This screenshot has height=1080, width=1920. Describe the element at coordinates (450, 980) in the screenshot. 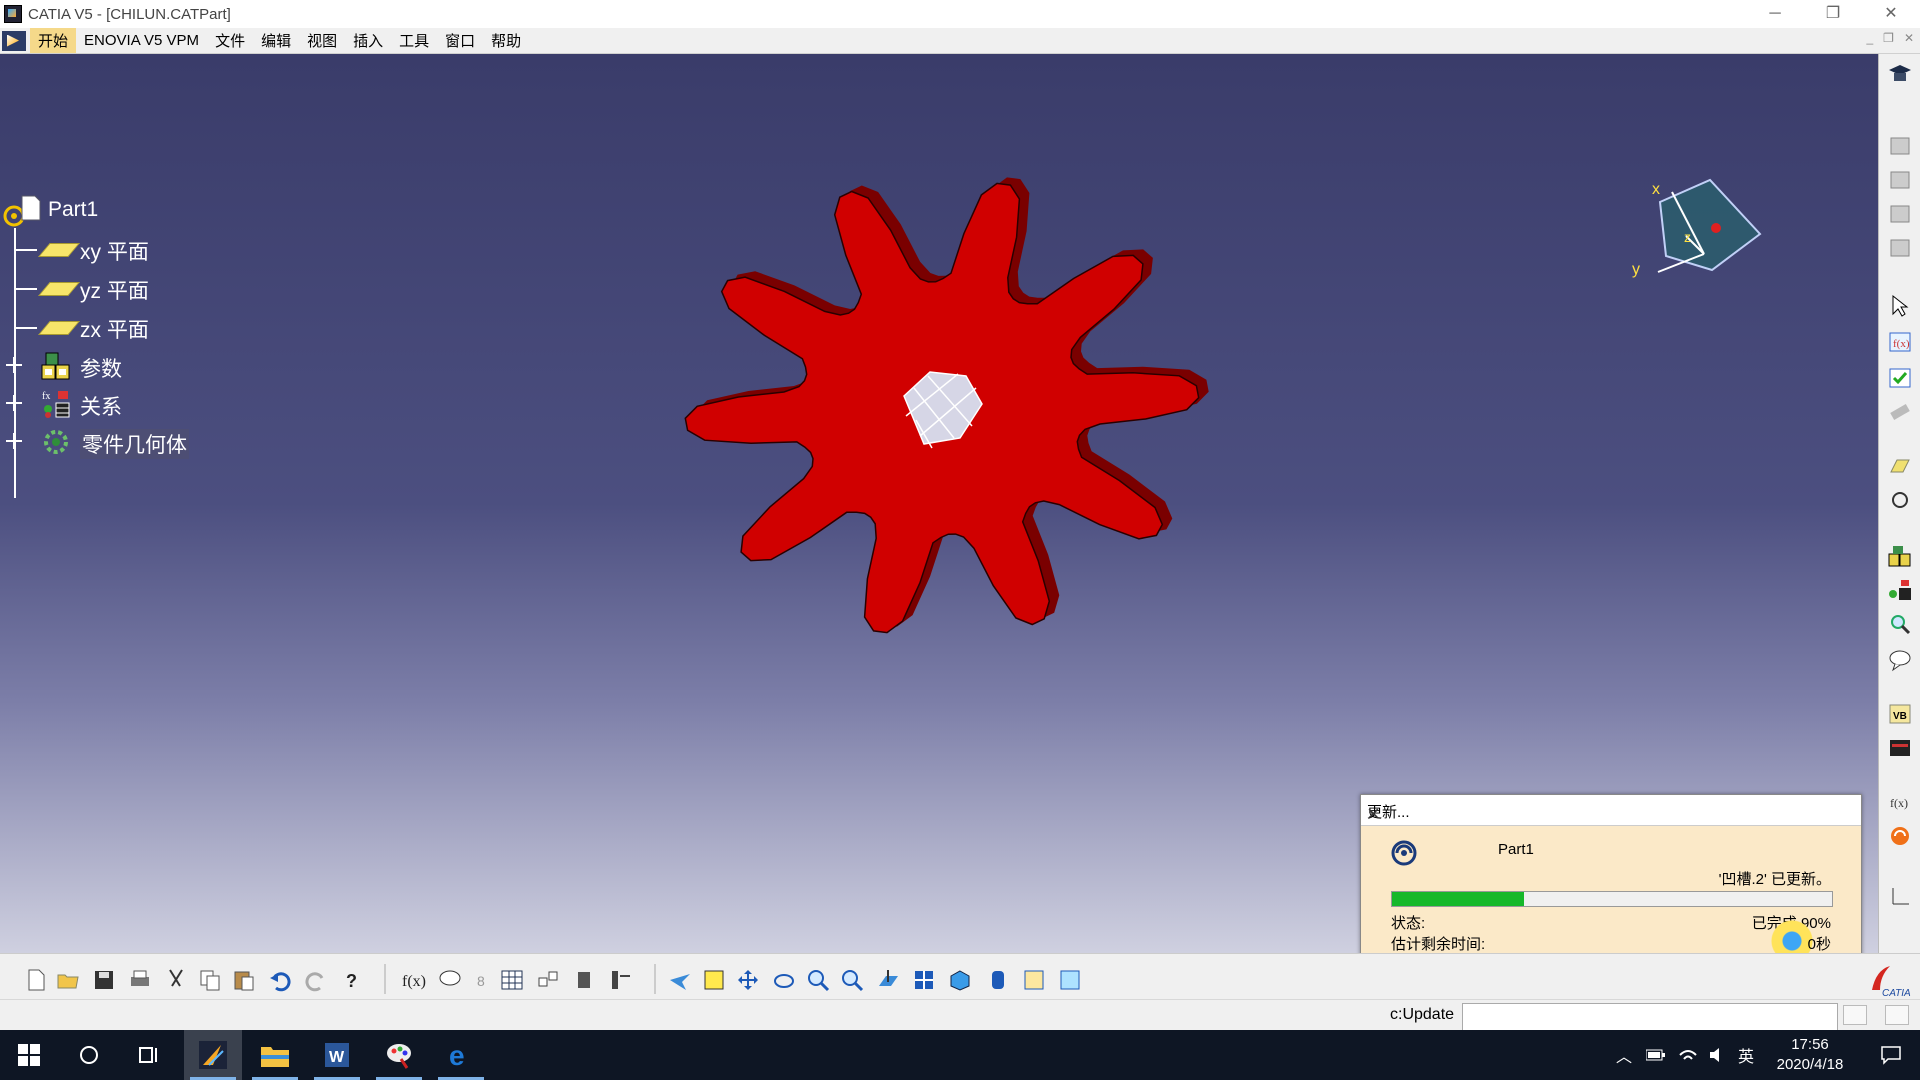

I see `knowledge-advisor-icon` at that location.